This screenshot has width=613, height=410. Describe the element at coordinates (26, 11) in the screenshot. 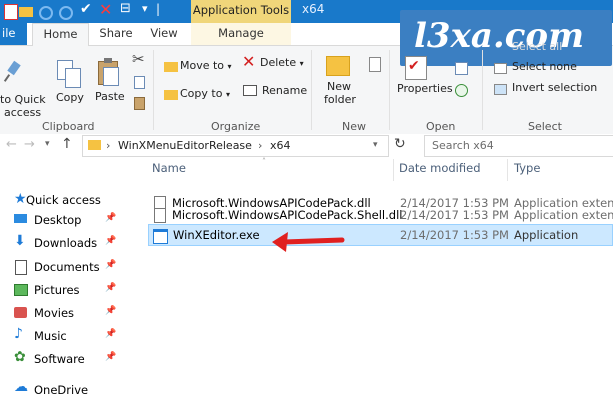

I see `folder-qa-icon` at that location.